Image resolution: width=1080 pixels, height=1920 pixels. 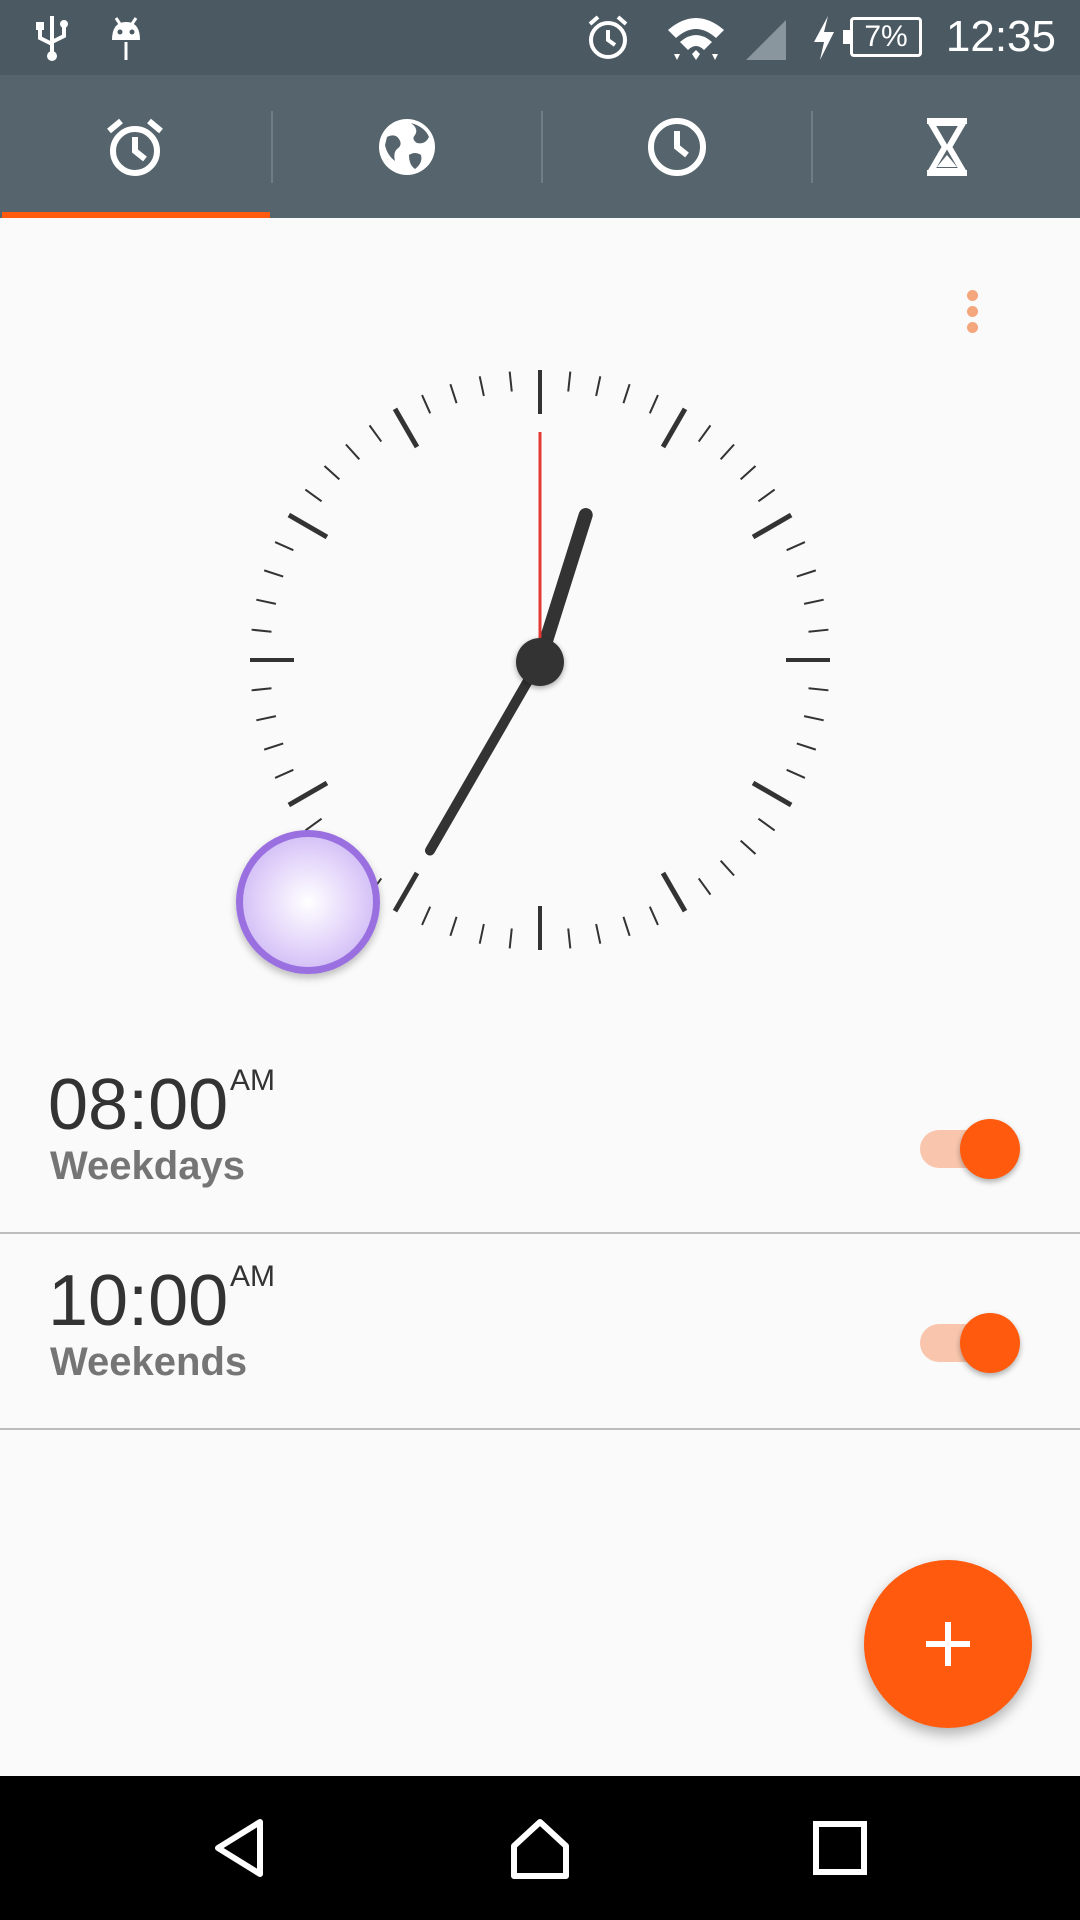 I want to click on alarm-row: 10:00 AM Weekends, so click(x=540, y=1333).